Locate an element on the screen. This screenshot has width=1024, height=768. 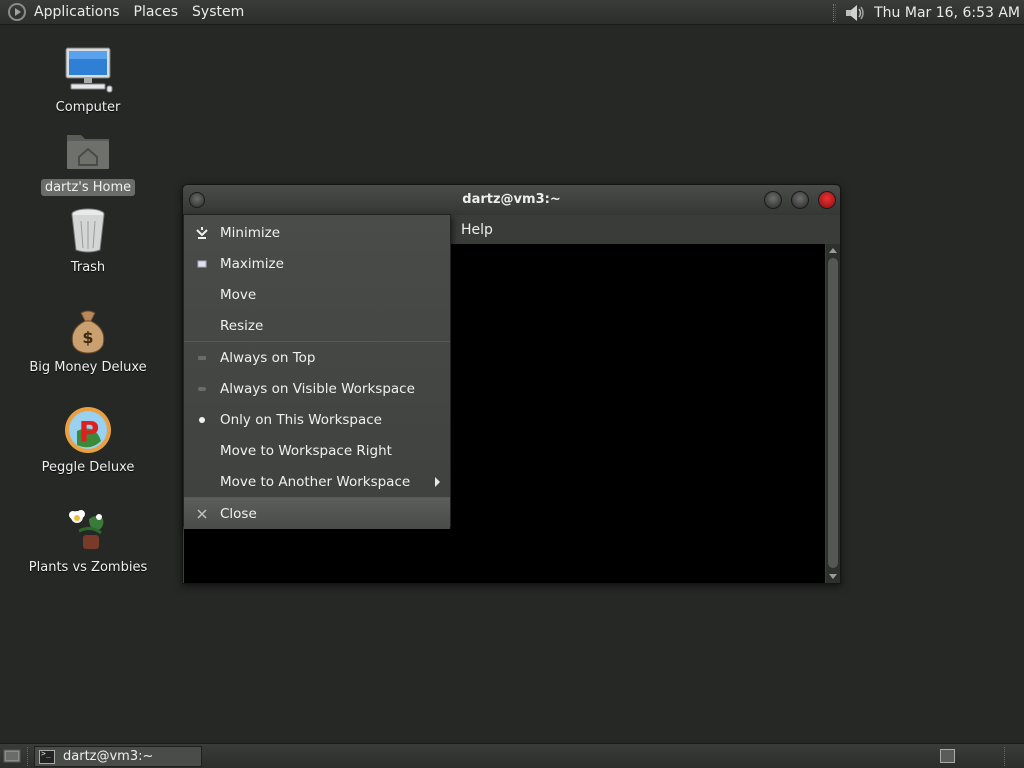
help-menu: Help is located at coordinates (477, 230).